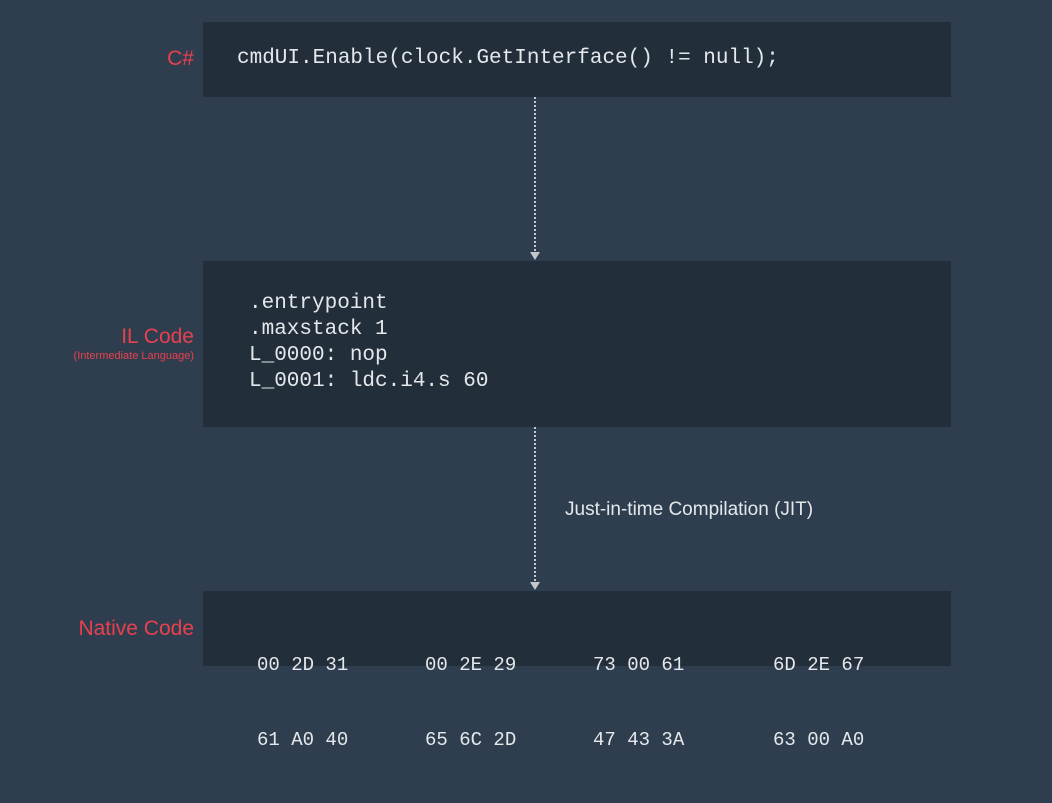 The width and height of the screenshot is (1052, 803). What do you see at coordinates (303, 665) in the screenshot?
I see `native-hex-row: 00 2D 31` at bounding box center [303, 665].